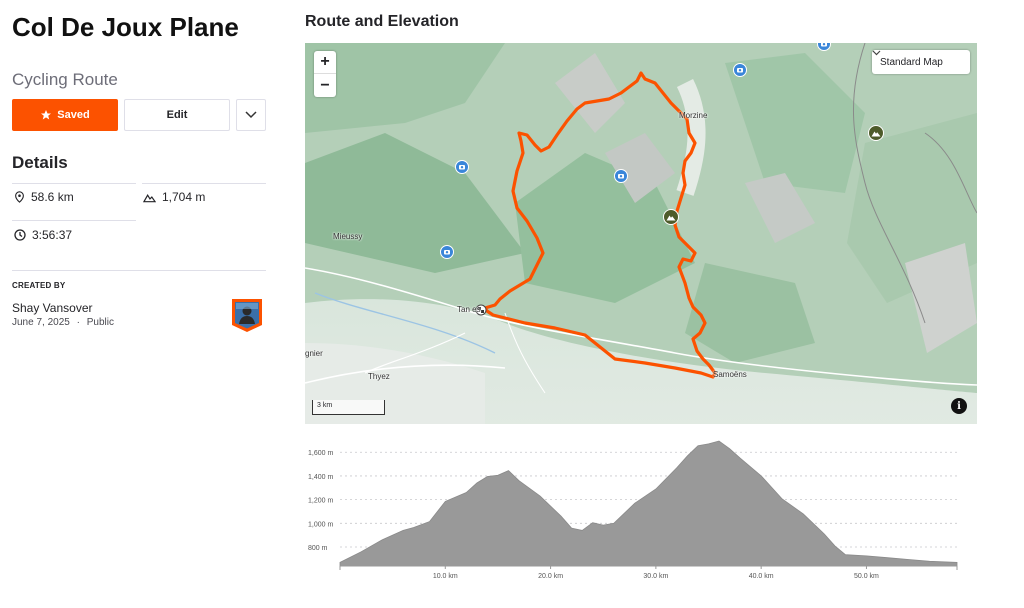 The width and height of the screenshot is (1024, 608). Describe the element at coordinates (325, 62) in the screenshot. I see `zoom-in-button: +` at that location.